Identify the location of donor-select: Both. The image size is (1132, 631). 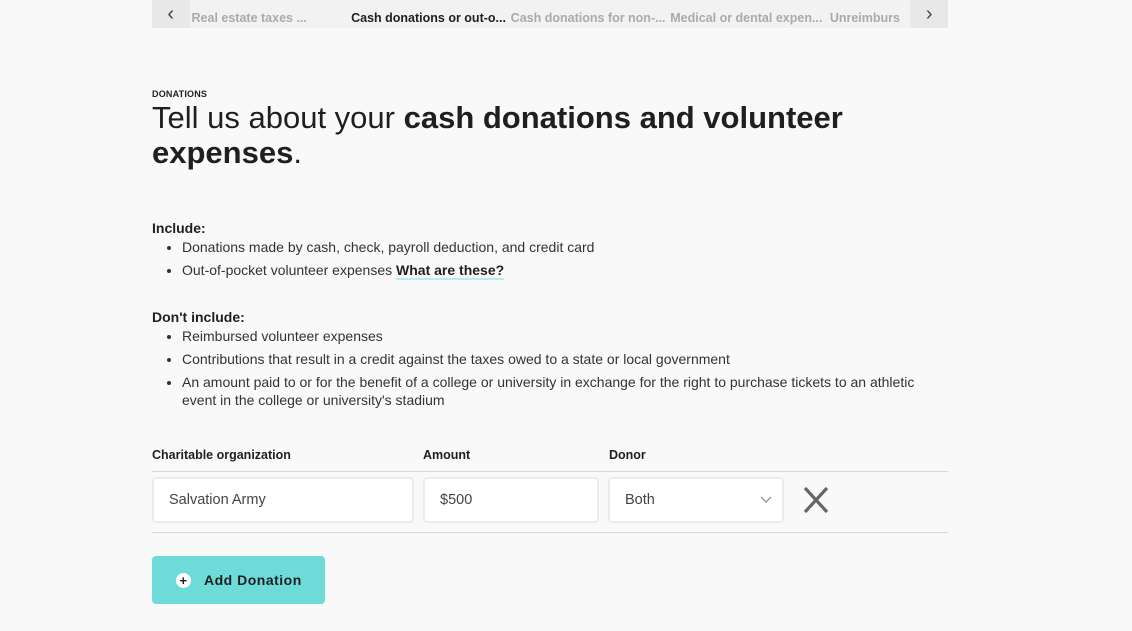
(696, 500).